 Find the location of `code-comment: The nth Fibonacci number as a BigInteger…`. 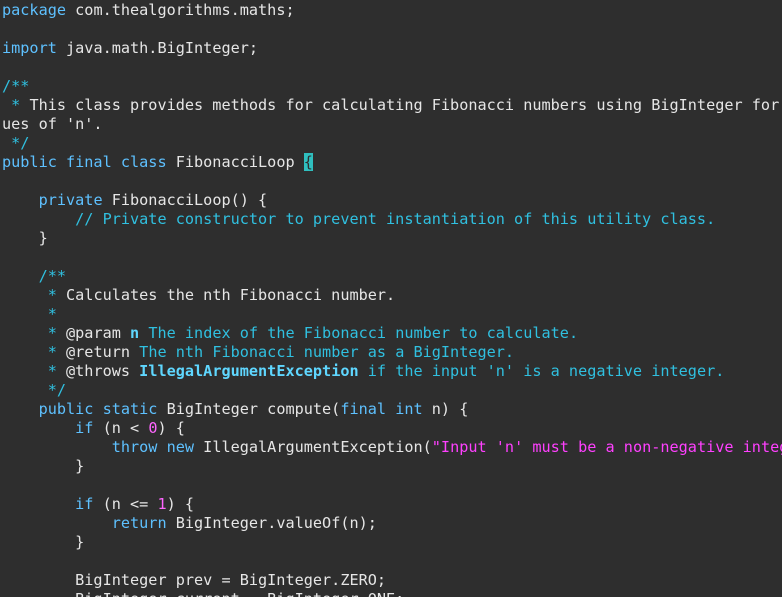

code-comment: The nth Fibonacci number as a BigInteger… is located at coordinates (322, 352).